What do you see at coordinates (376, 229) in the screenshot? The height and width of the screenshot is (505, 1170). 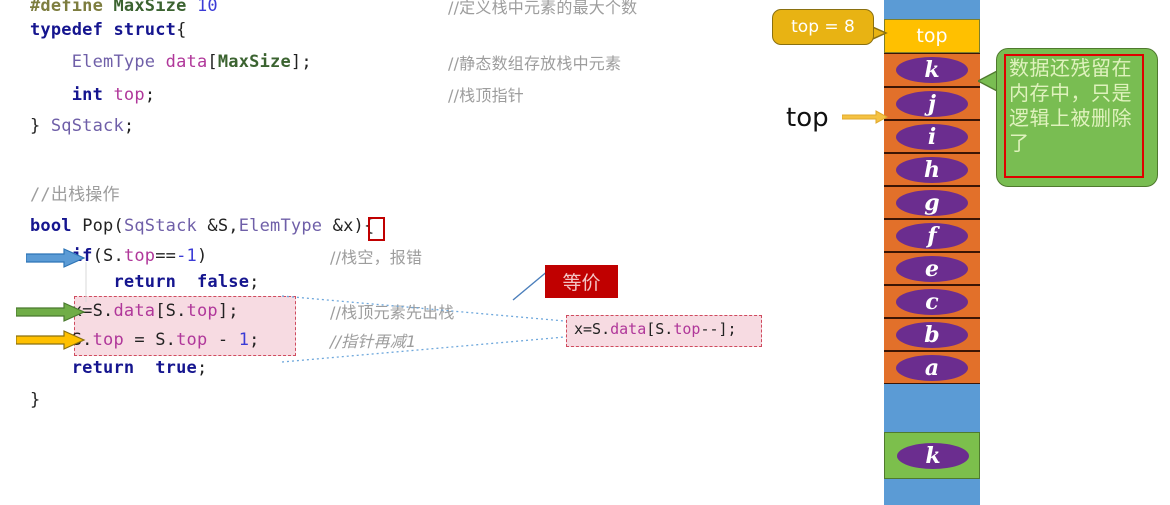 I see `ampersand-highlight-box` at bounding box center [376, 229].